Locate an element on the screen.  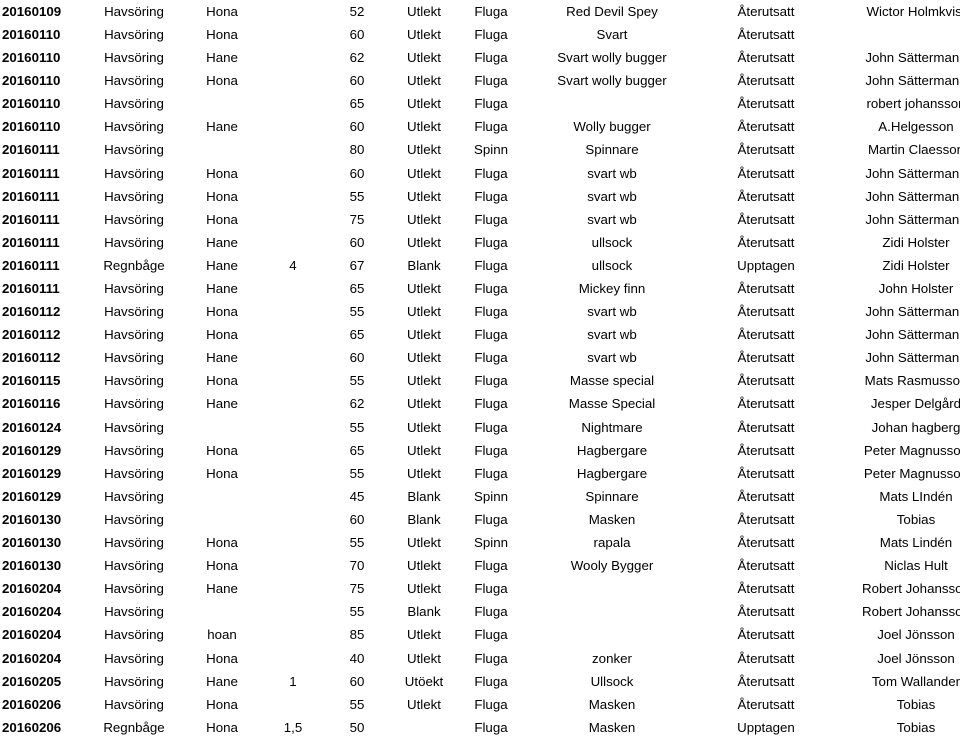
cell-fiskare: Martin Claesson is located at coordinates (913, 150).